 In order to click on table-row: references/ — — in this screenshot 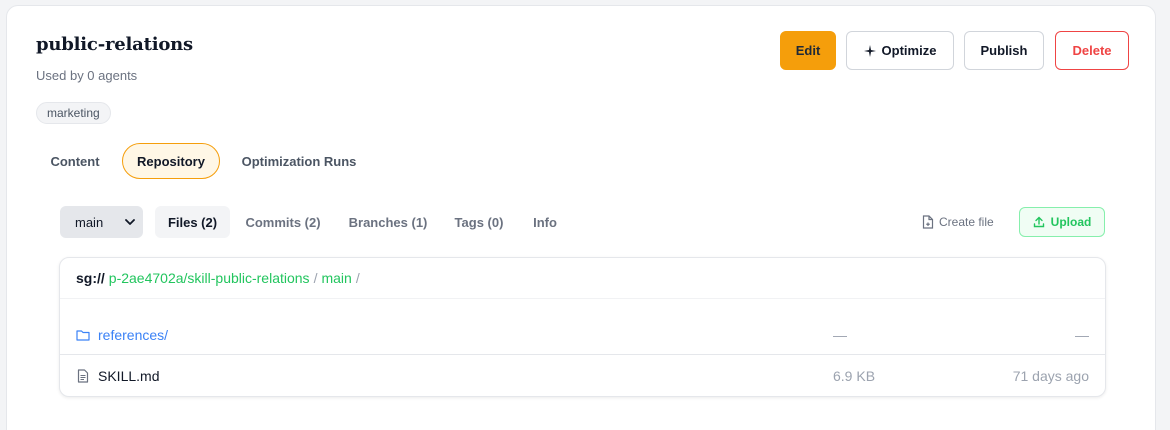, I will do `click(582, 335)`.